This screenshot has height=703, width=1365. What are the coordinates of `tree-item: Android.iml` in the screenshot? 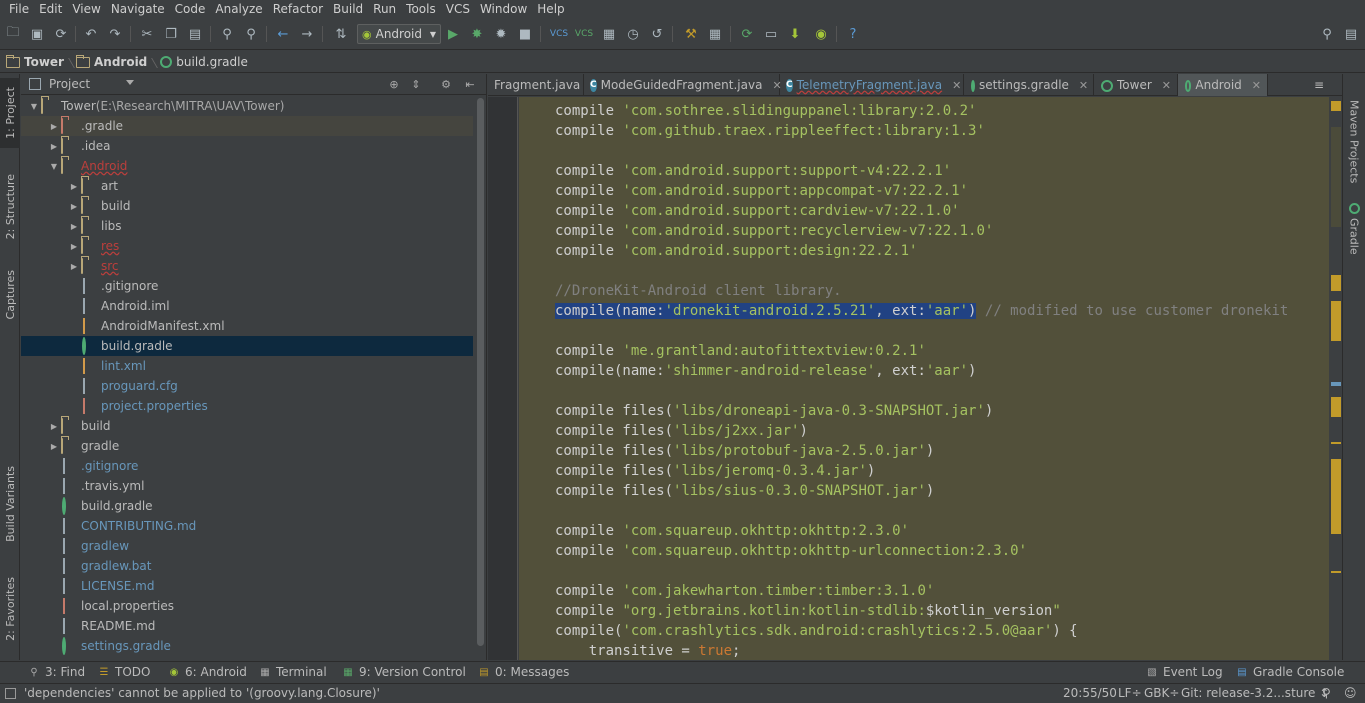 It's located at (247, 306).